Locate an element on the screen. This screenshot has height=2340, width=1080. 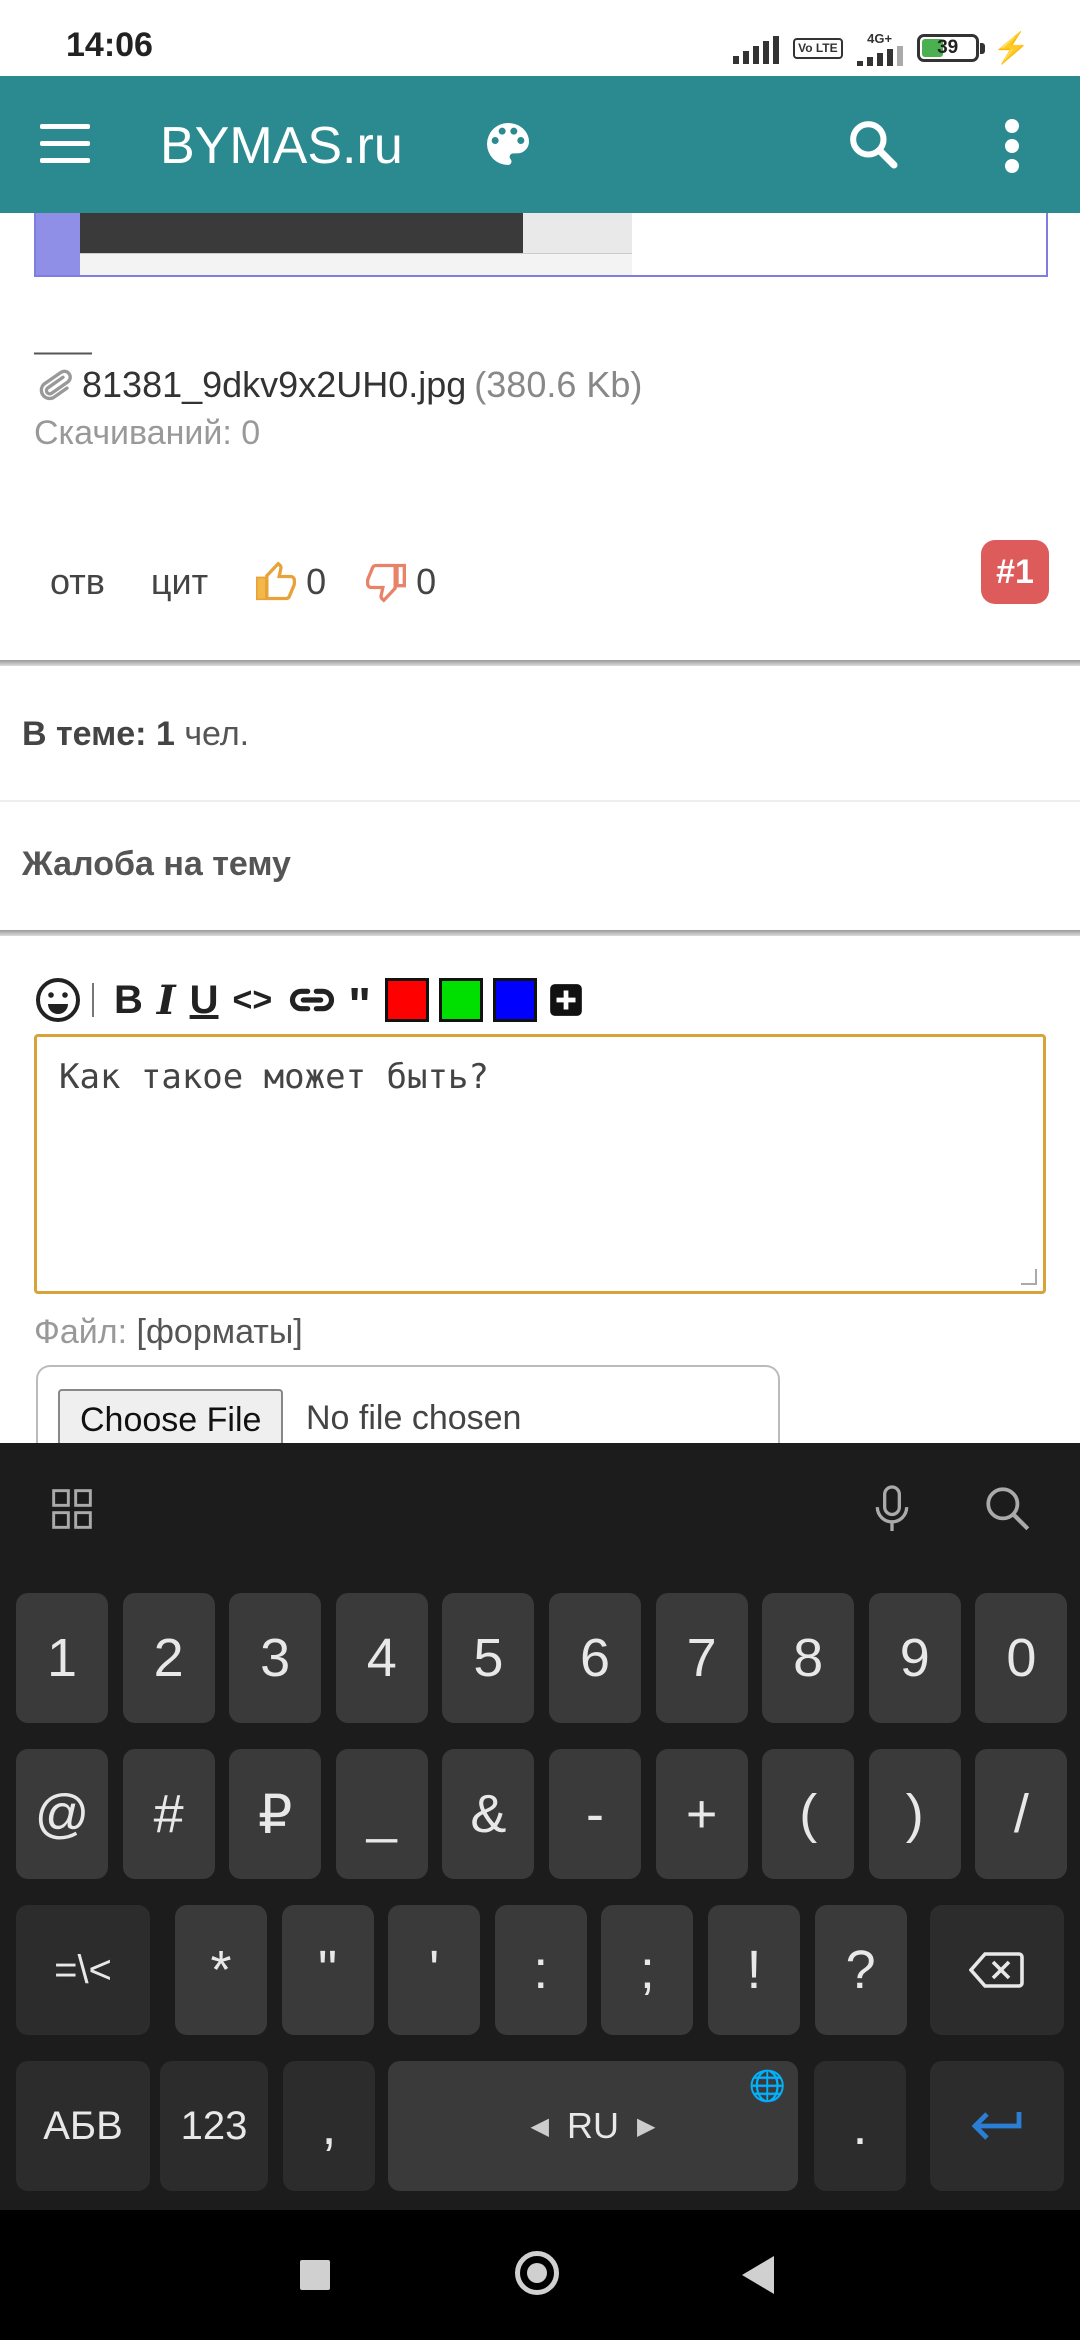
complaint-link: Жалоба на тему is located at coordinates (156, 864).